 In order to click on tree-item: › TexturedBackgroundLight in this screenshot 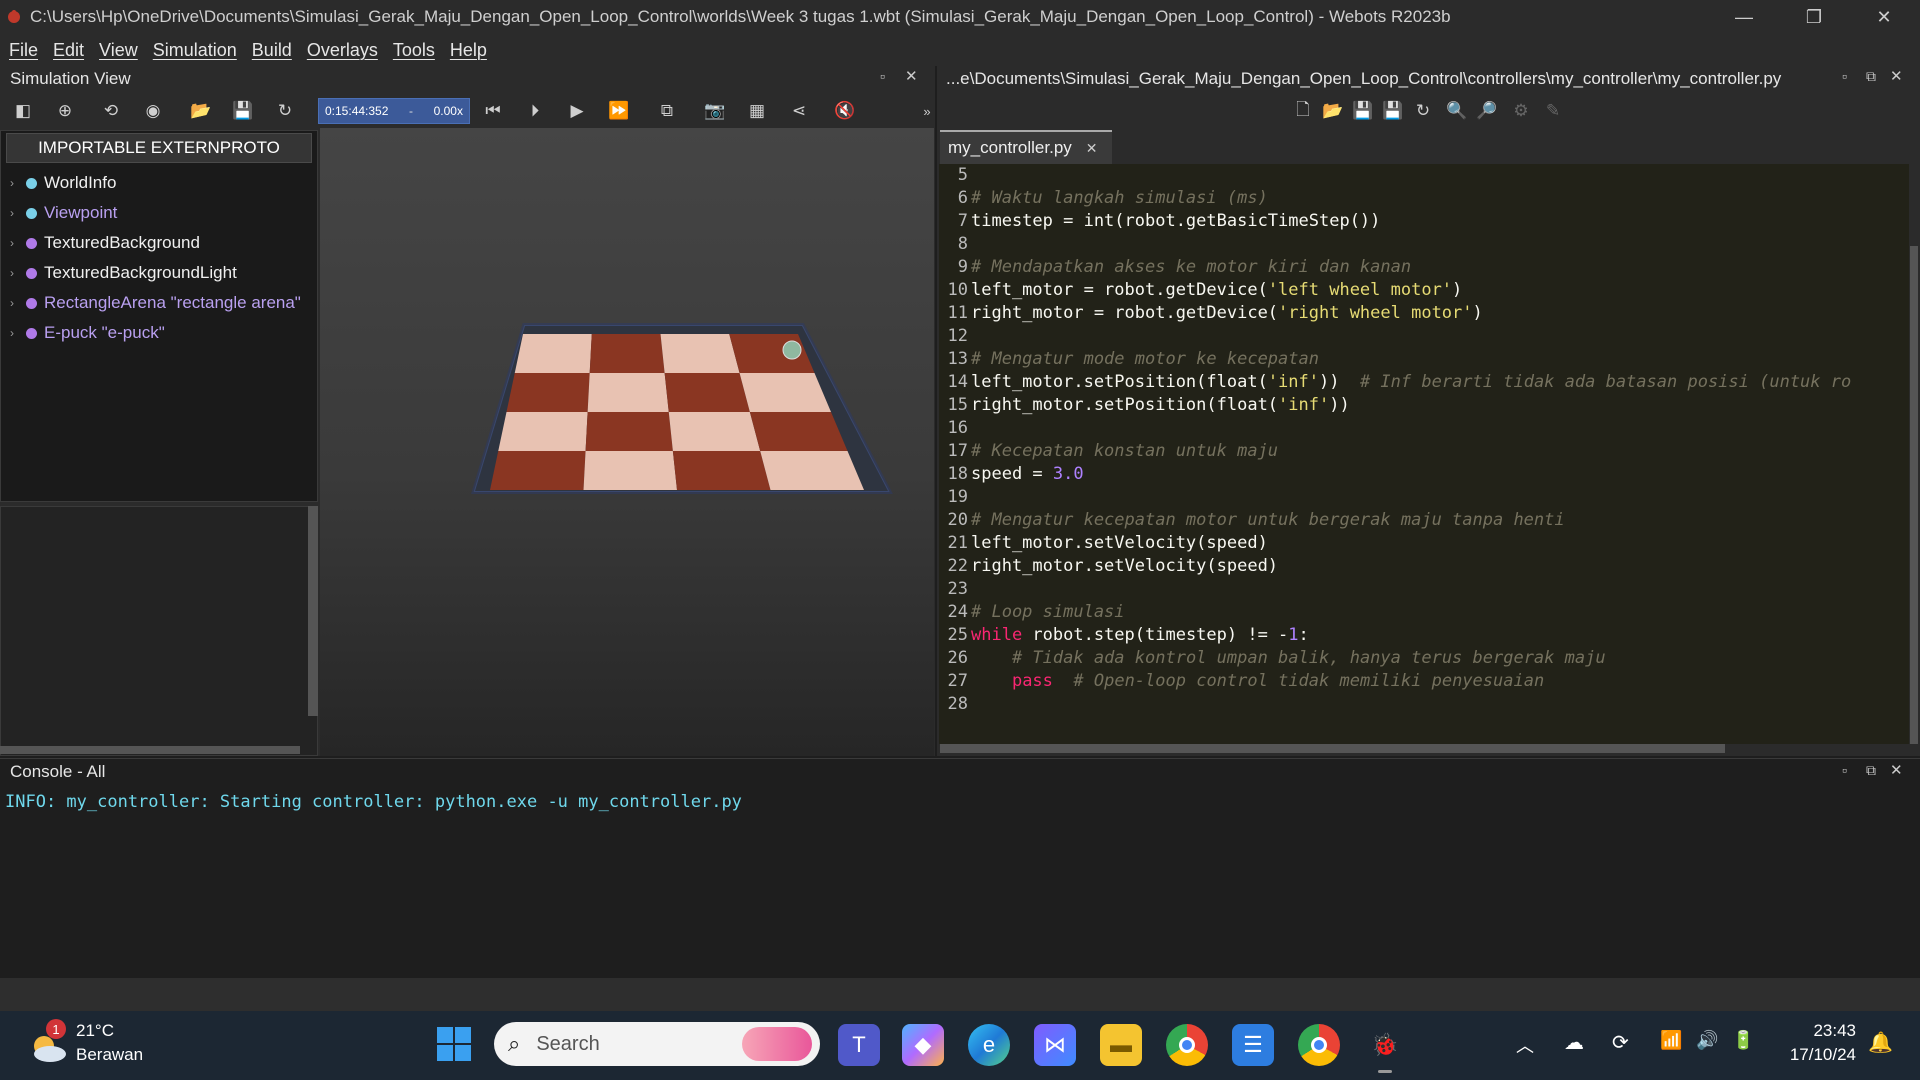, I will do `click(123, 273)`.